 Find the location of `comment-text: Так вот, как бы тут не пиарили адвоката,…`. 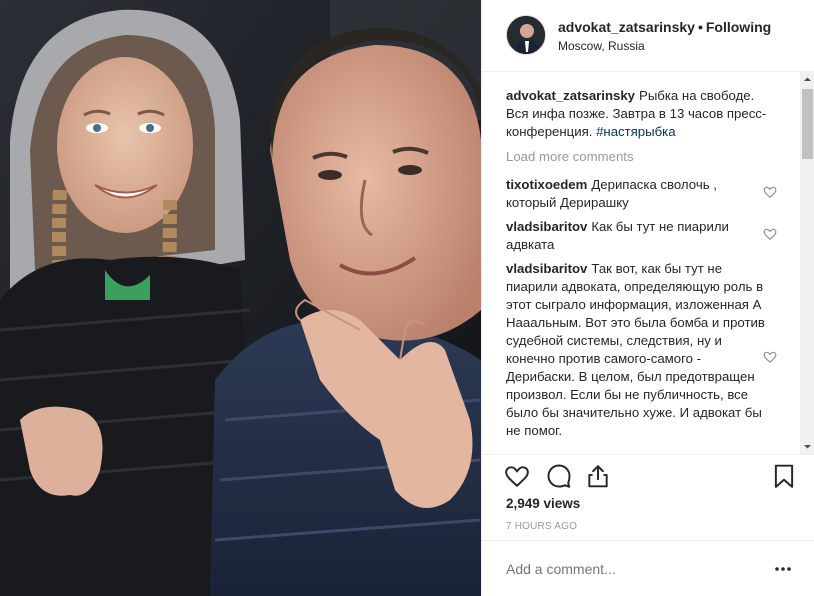

comment-text: Так вот, как бы тут не пиарили адвоката,… is located at coordinates (635, 349).